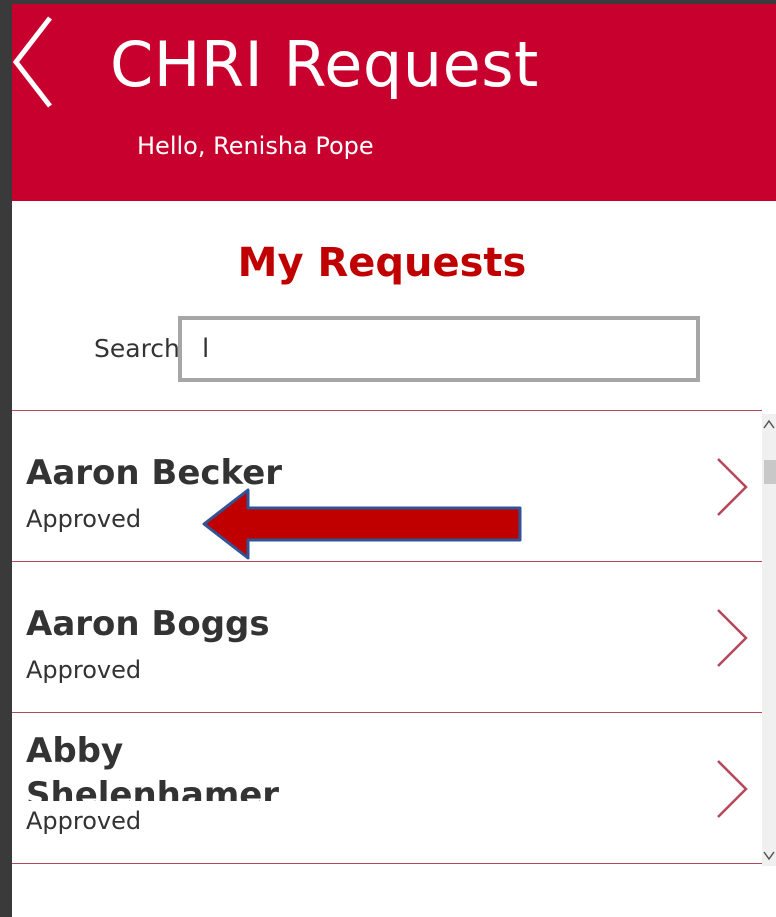  Describe the element at coordinates (153, 766) in the screenshot. I see `request-name: Abby Shelenhamer` at that location.